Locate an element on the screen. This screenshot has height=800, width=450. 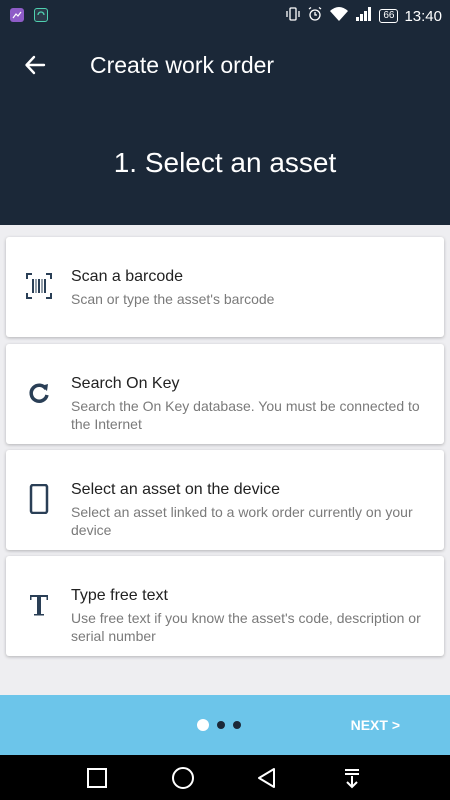
square-icon is located at coordinates (97, 778).